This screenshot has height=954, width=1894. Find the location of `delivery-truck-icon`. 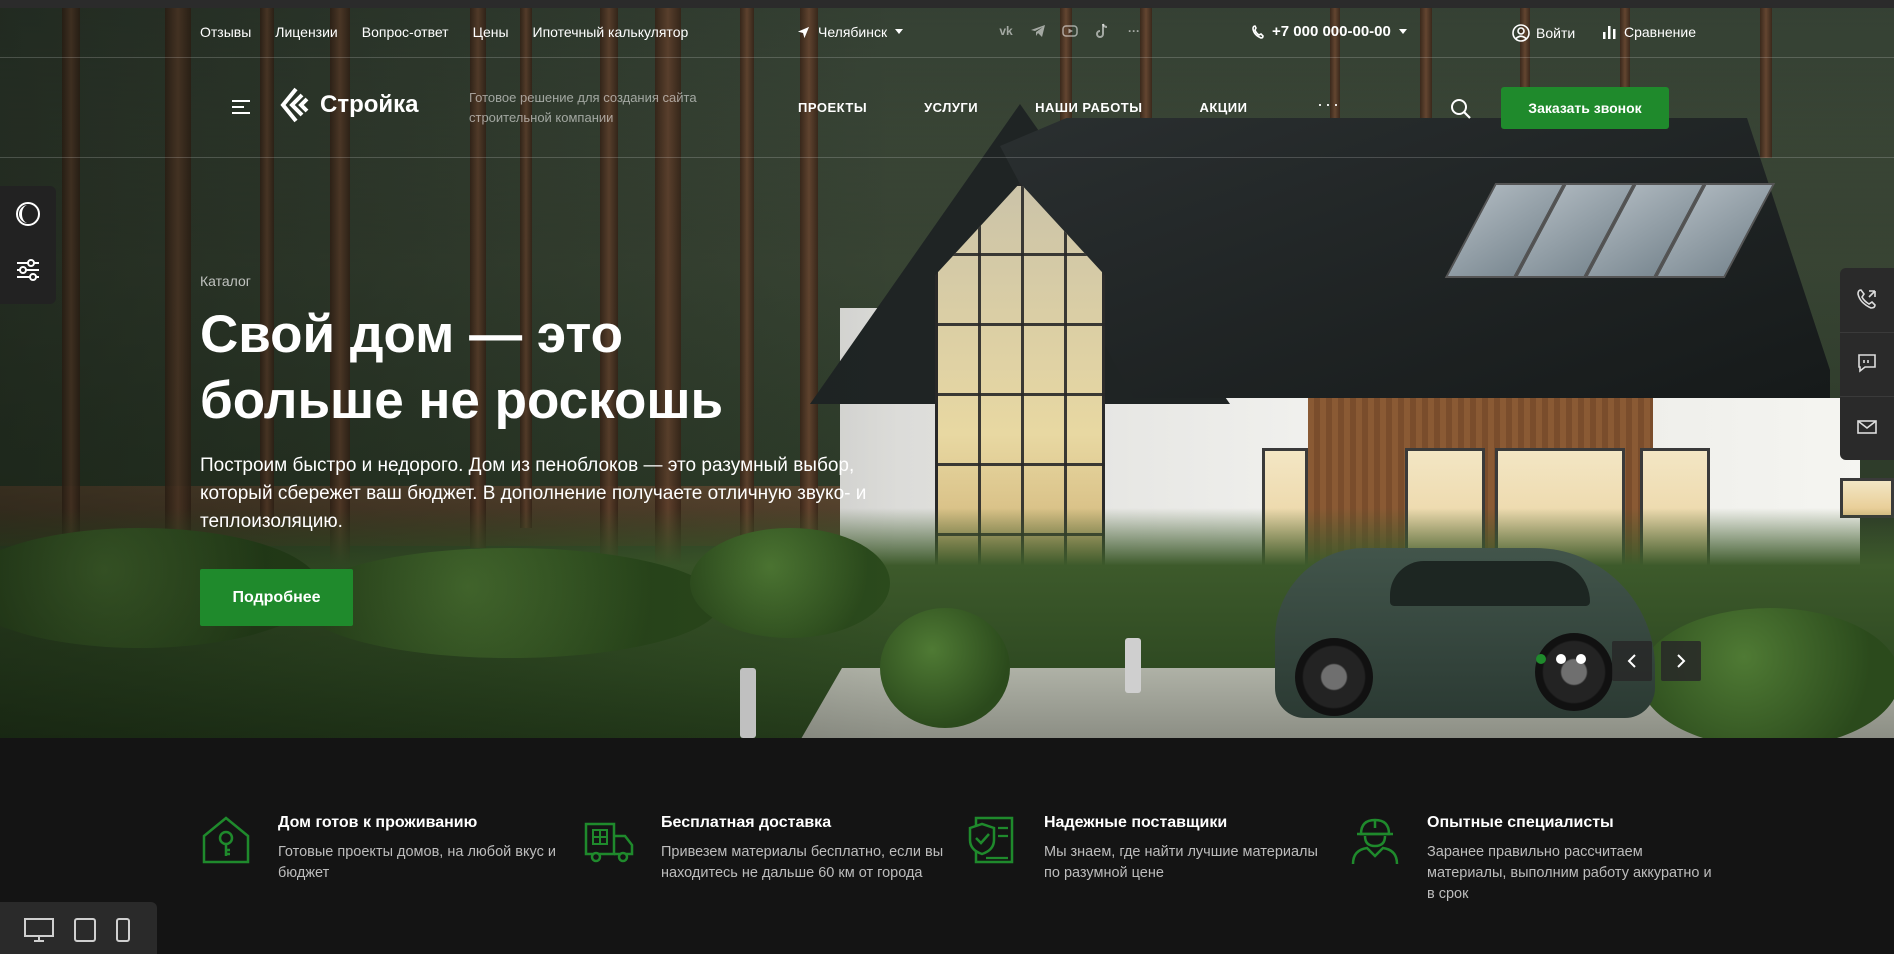

delivery-truck-icon is located at coordinates (609, 842).